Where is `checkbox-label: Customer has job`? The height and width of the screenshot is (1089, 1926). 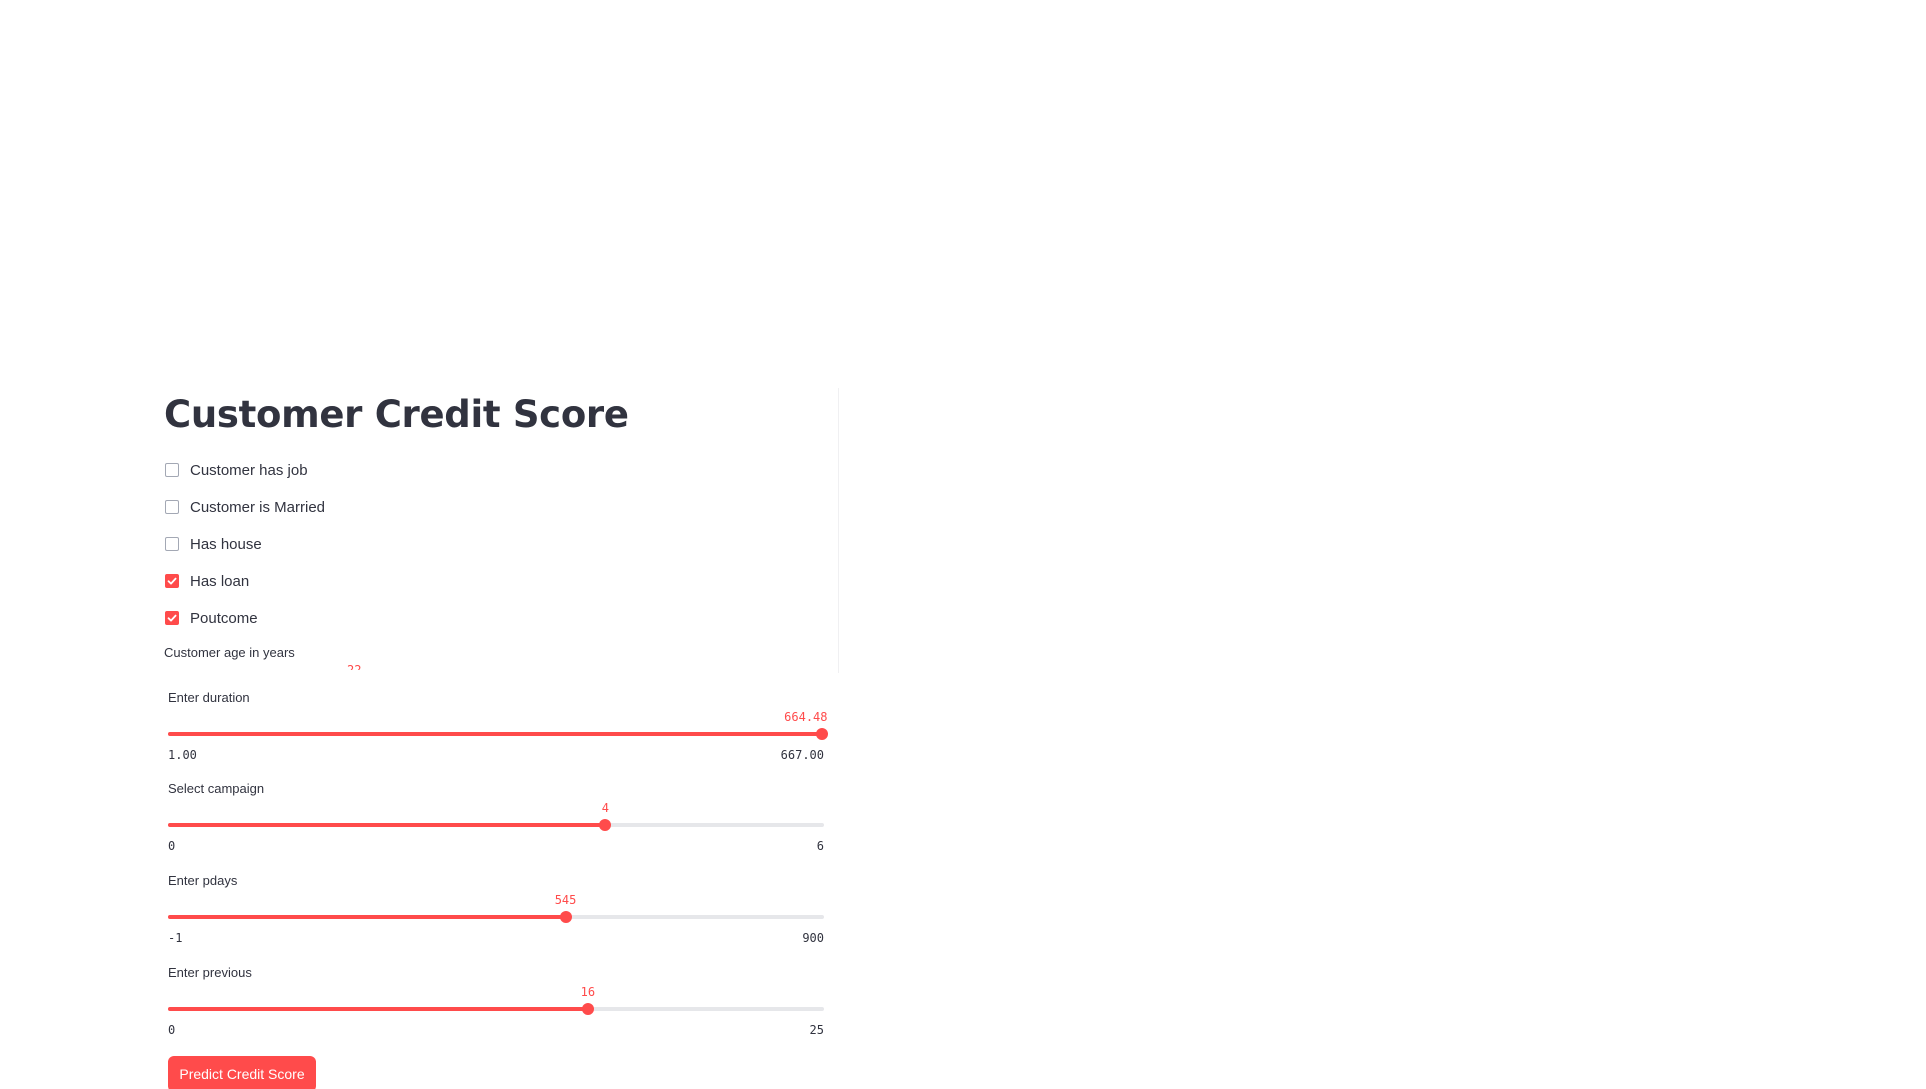 checkbox-label: Customer has job is located at coordinates (249, 470).